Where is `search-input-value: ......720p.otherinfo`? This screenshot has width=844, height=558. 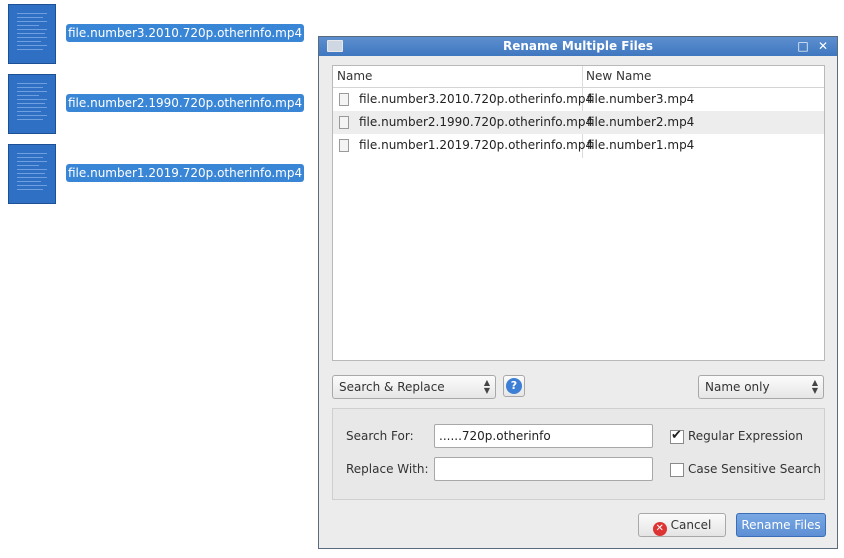 search-input-value: ......720p.otherinfo is located at coordinates (495, 436).